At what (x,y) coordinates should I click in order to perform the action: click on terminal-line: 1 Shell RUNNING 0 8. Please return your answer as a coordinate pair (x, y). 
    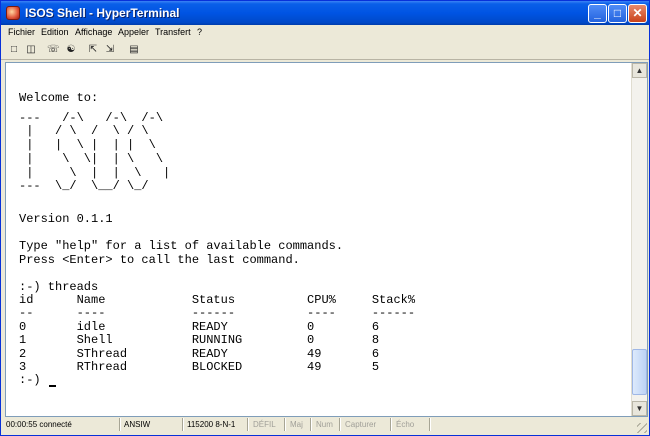
    Looking at the image, I should click on (199, 340).